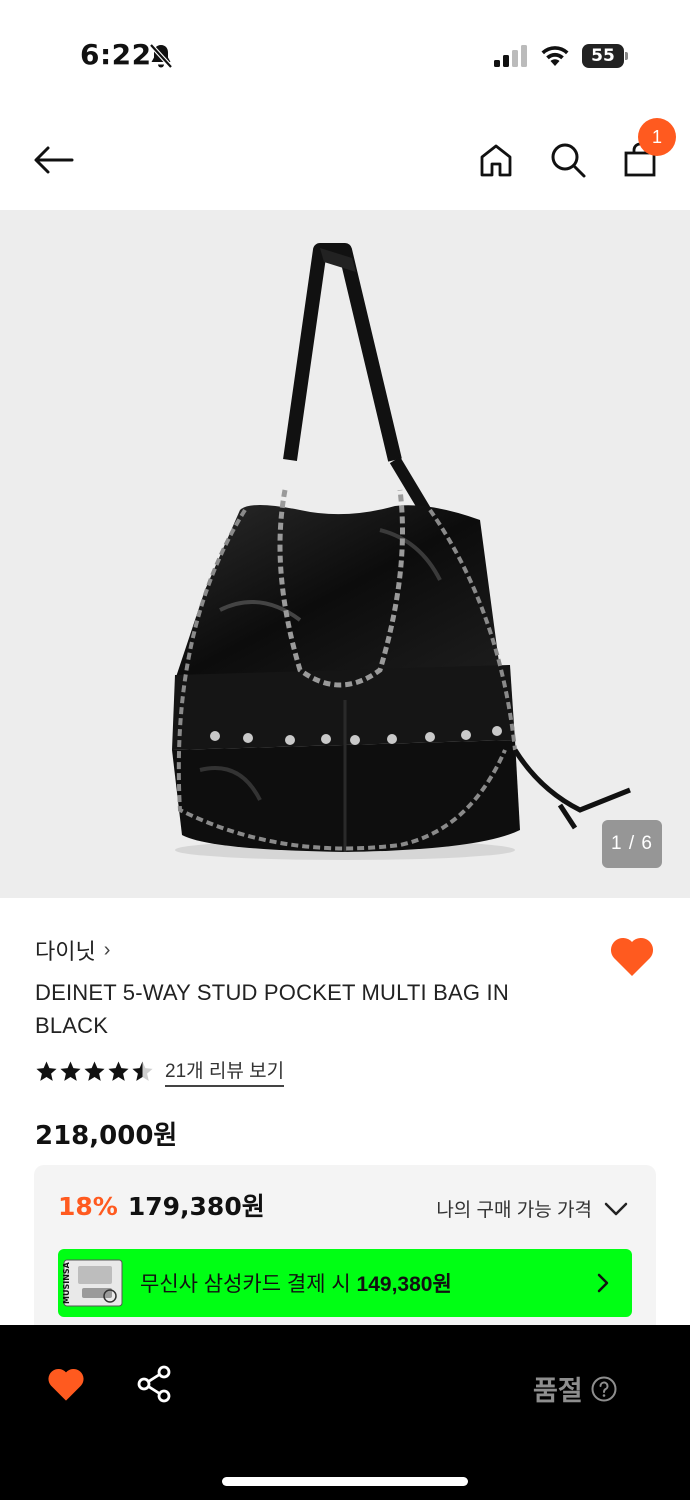 The height and width of the screenshot is (1500, 690). What do you see at coordinates (404, 1284) in the screenshot?
I see `card-promo-price: 149,380원` at bounding box center [404, 1284].